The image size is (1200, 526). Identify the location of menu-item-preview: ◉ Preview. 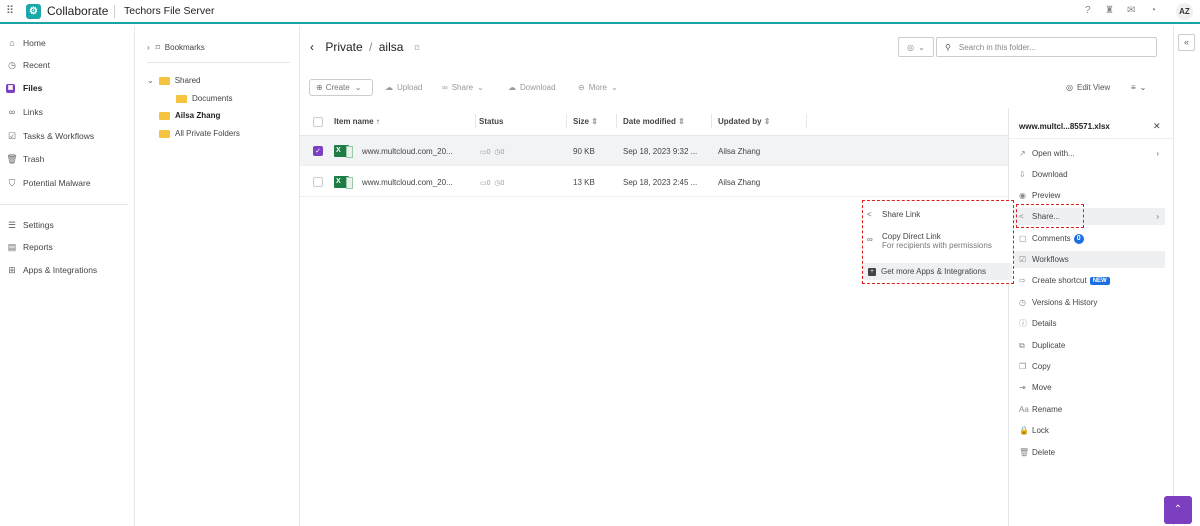
(1087, 195).